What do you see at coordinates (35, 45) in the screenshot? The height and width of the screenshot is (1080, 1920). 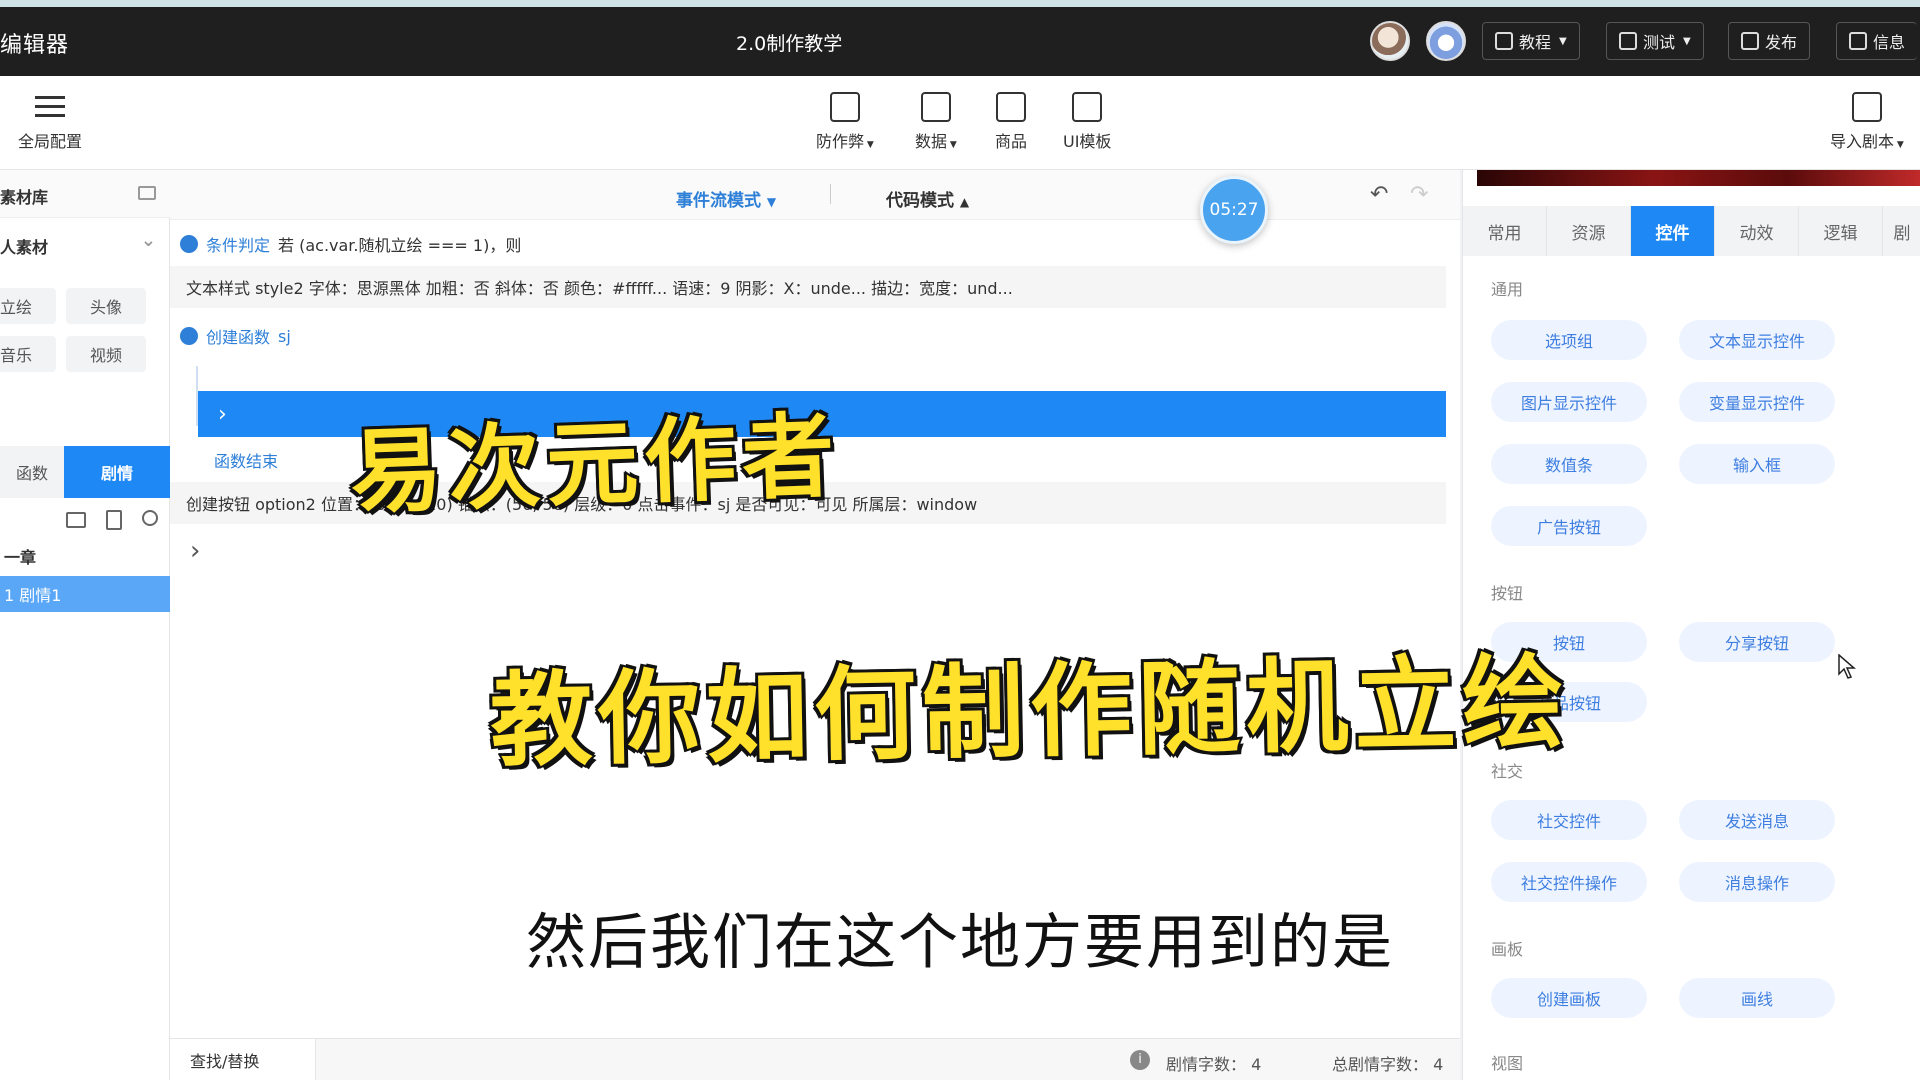 I see `app-title: 编辑器` at bounding box center [35, 45].